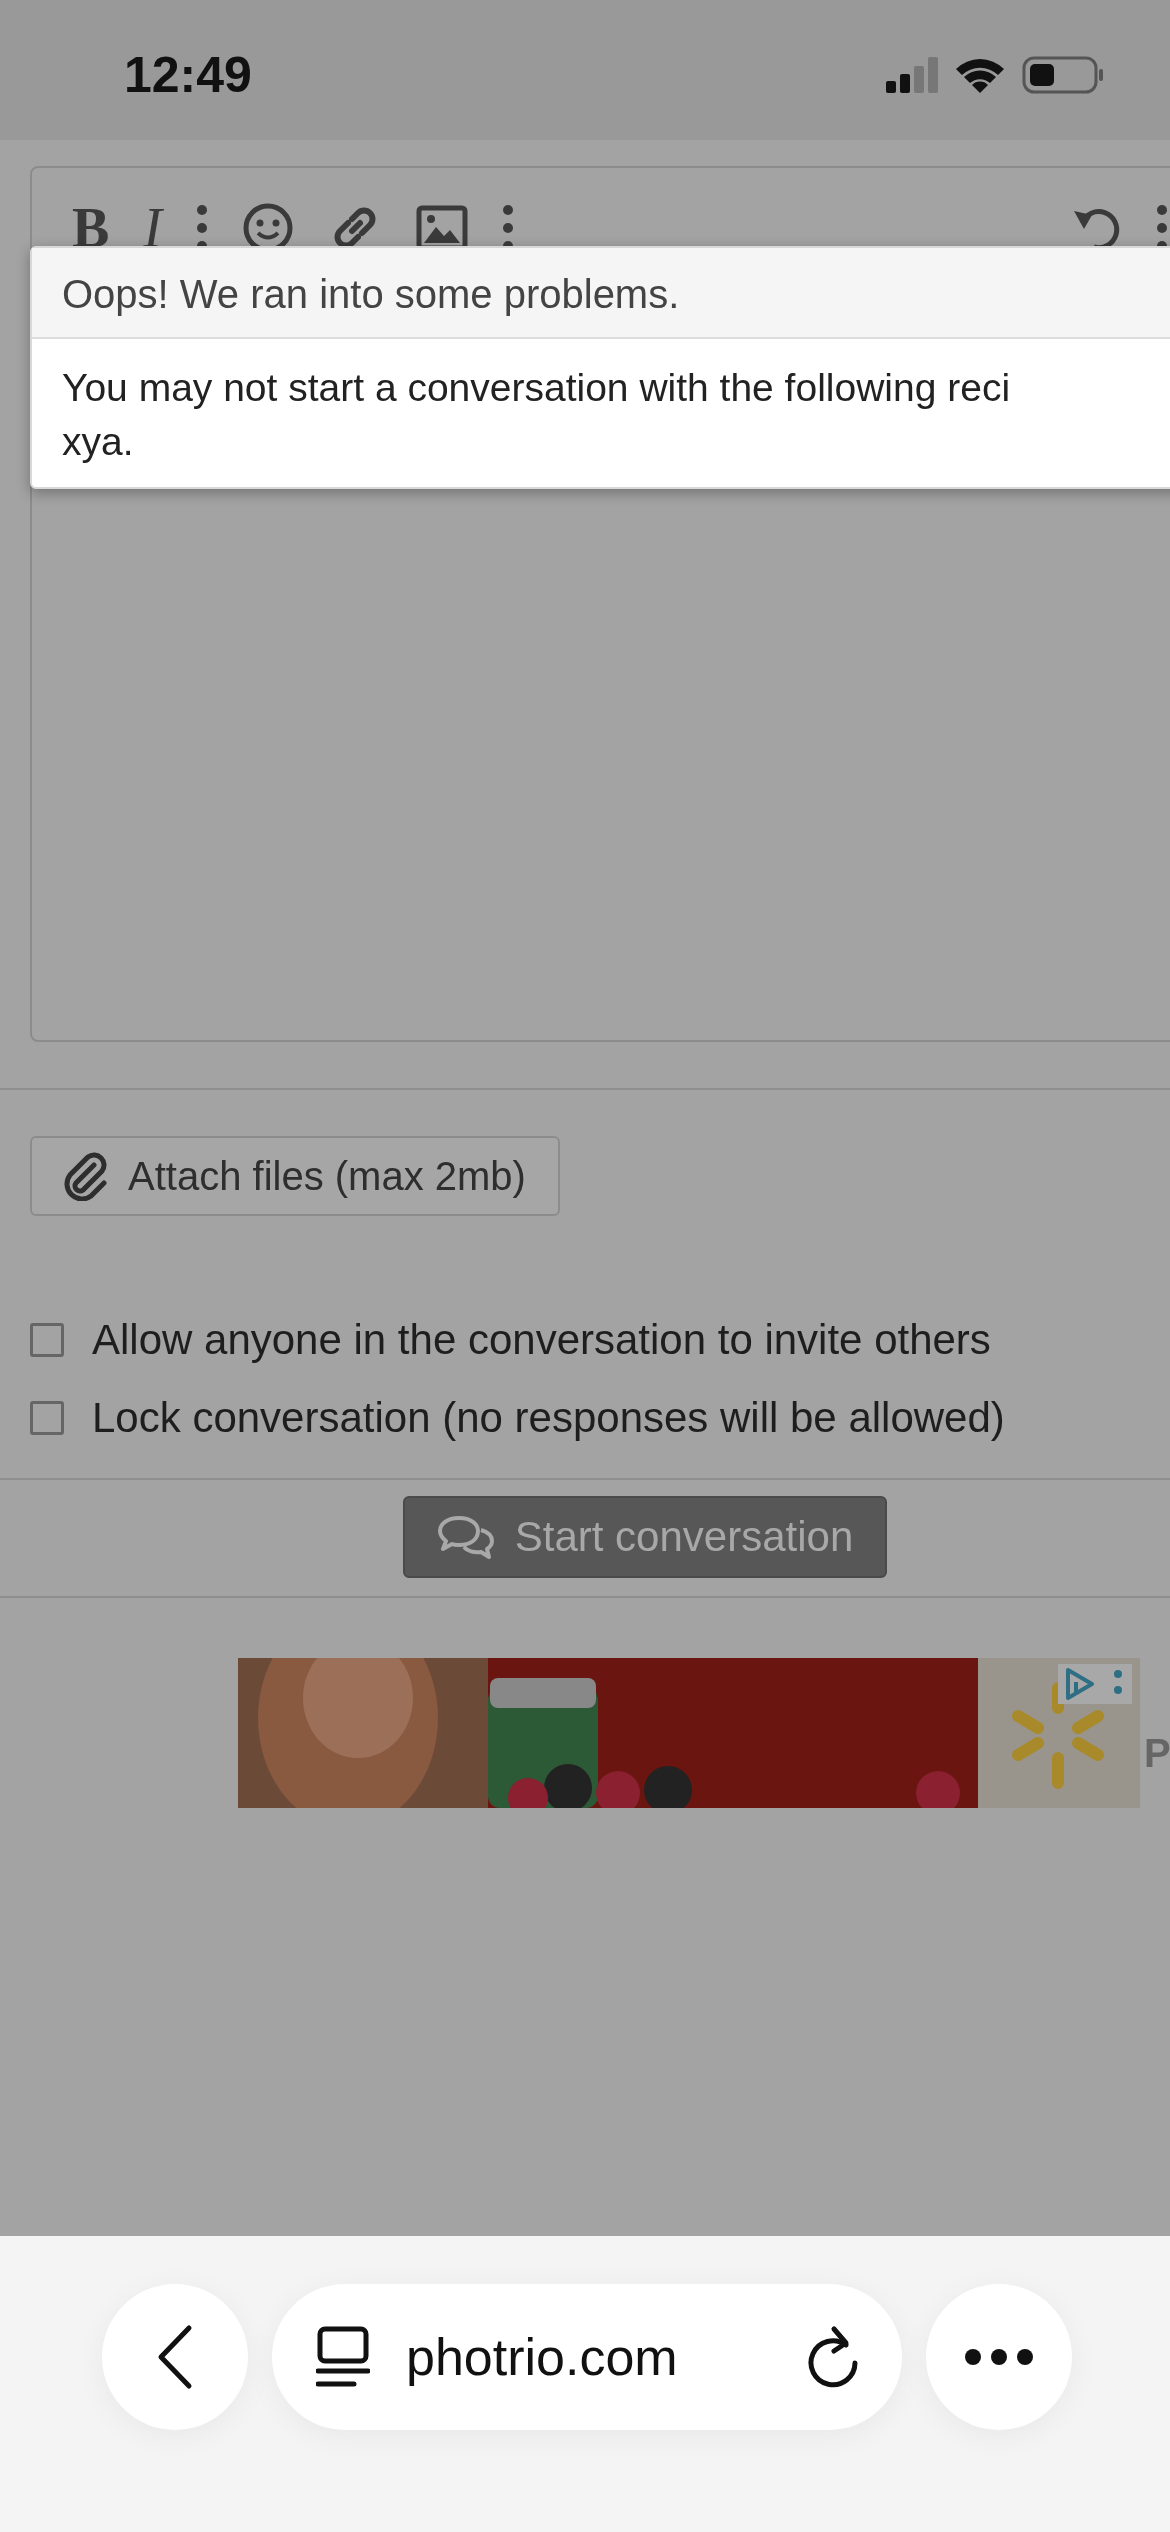 Image resolution: width=1170 pixels, height=2532 pixels. What do you see at coordinates (98, 442) in the screenshot?
I see `error-message: xya.` at bounding box center [98, 442].